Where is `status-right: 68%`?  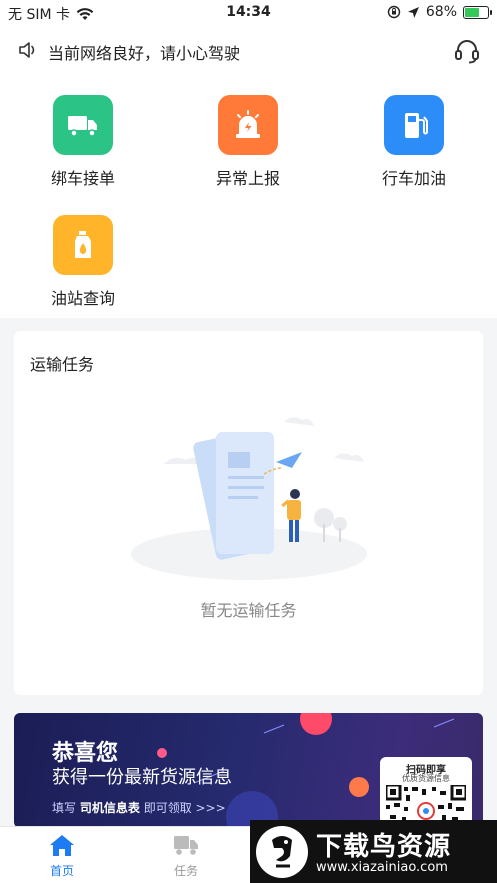 status-right: 68% is located at coordinates (439, 12).